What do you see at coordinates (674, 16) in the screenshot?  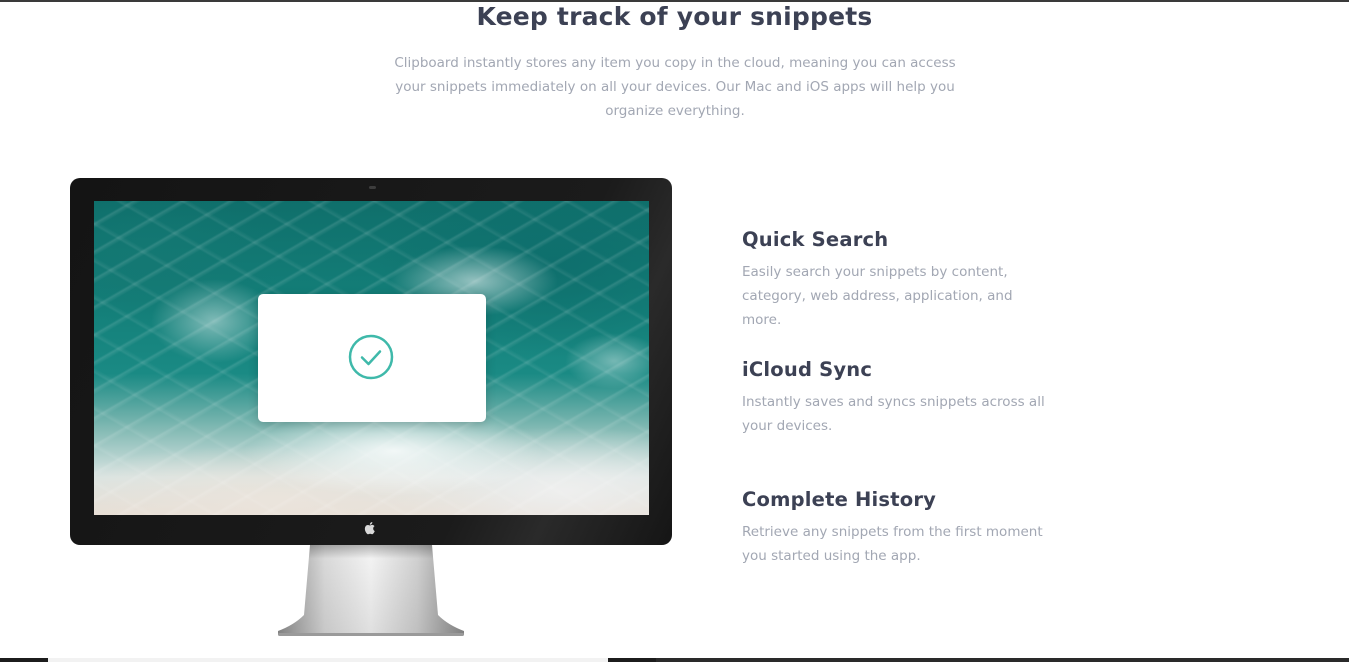 I see `section-title: Keep track of your snippets` at bounding box center [674, 16].